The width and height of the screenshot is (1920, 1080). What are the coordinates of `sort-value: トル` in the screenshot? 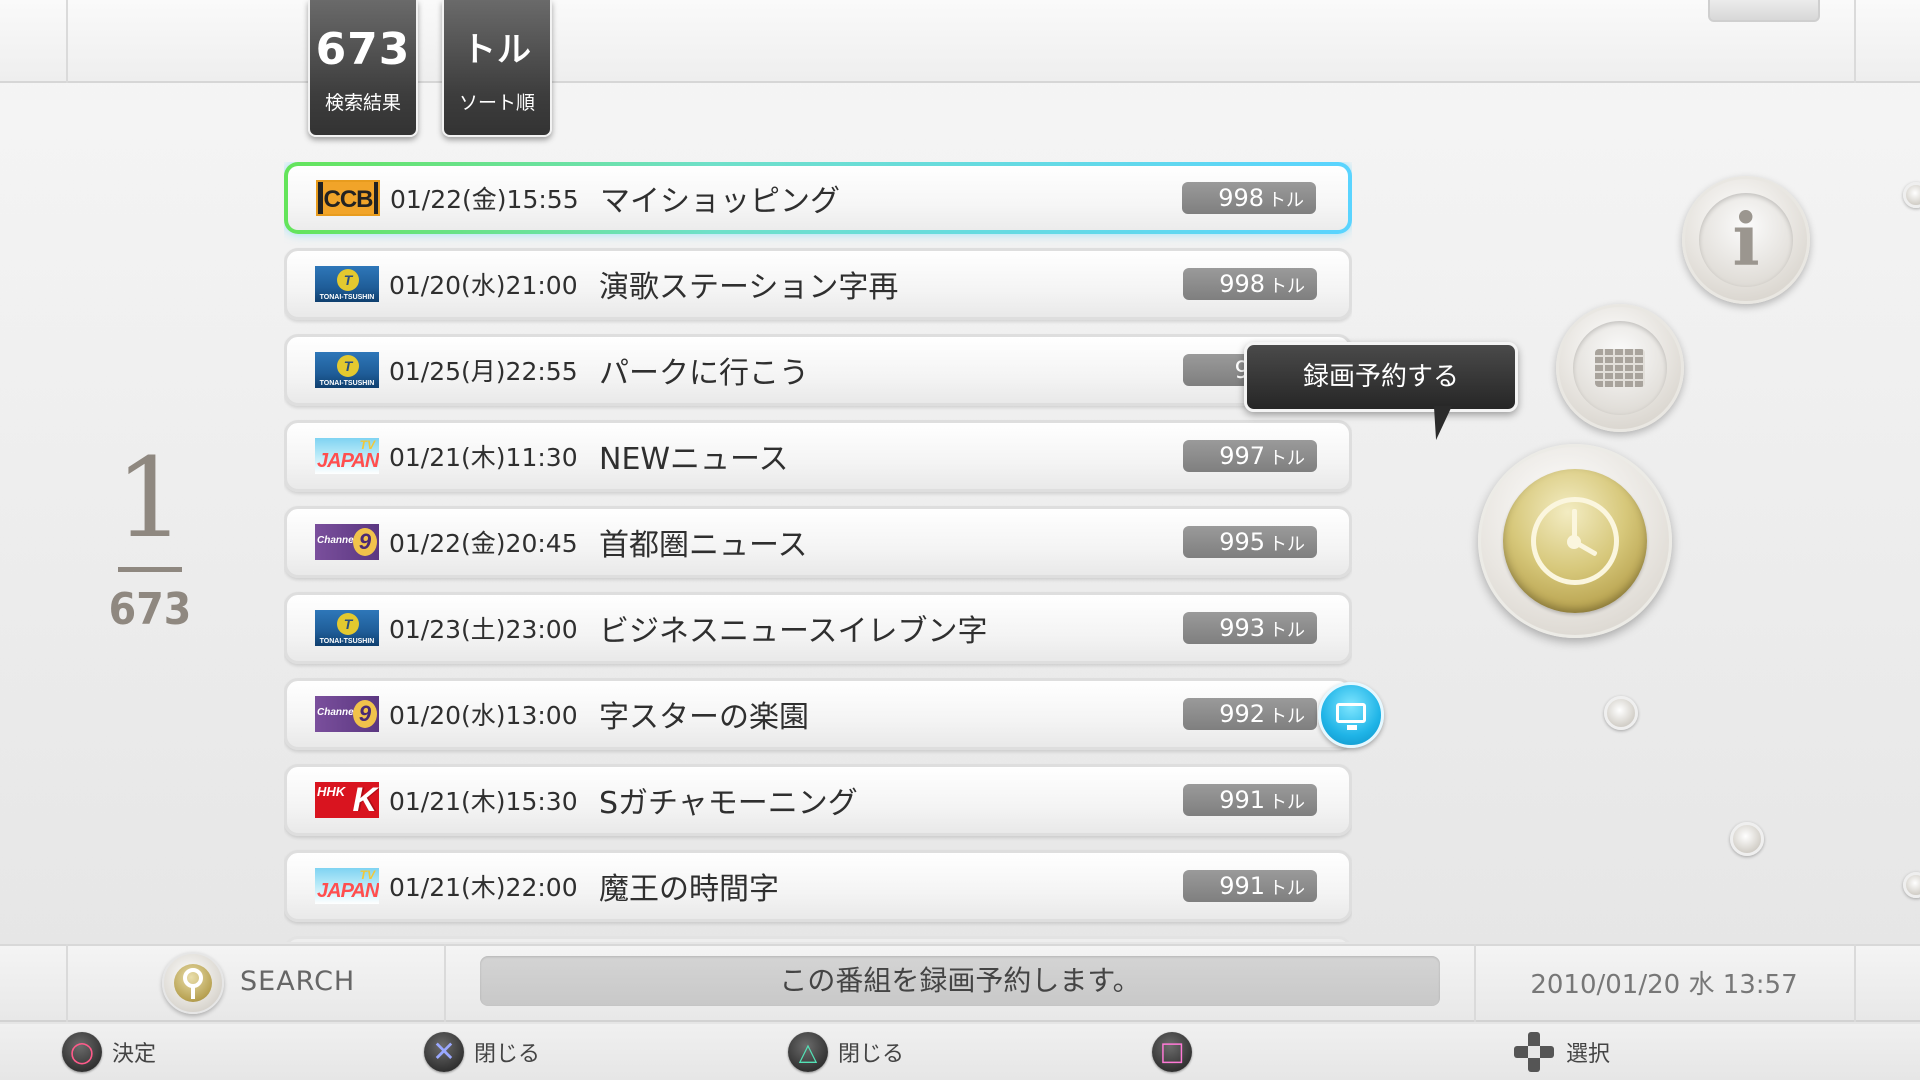 It's located at (497, 50).